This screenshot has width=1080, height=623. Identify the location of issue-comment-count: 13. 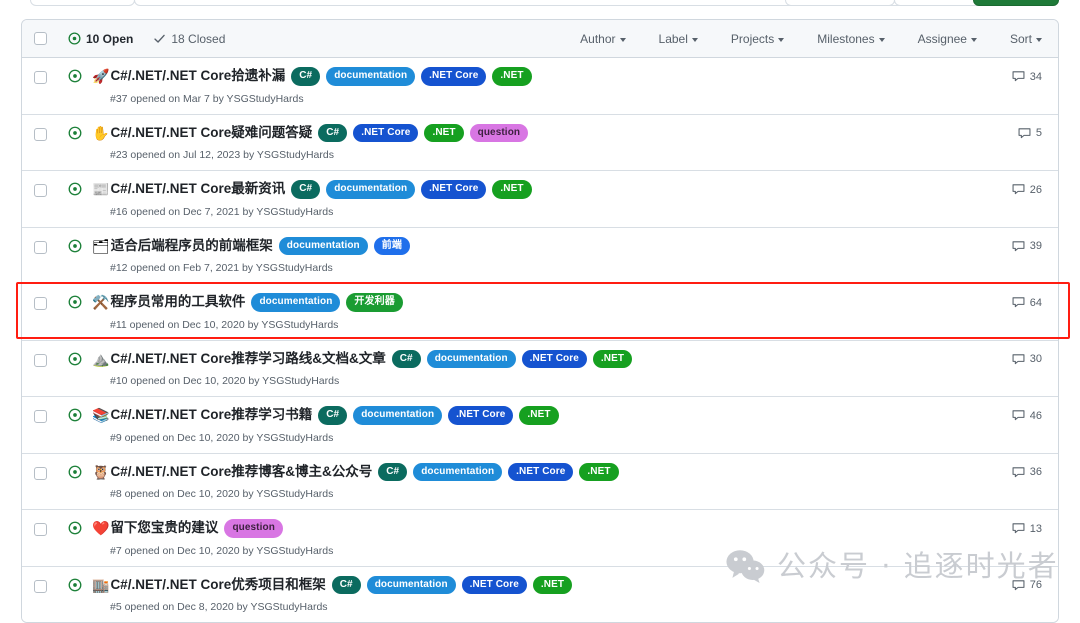
(1027, 528).